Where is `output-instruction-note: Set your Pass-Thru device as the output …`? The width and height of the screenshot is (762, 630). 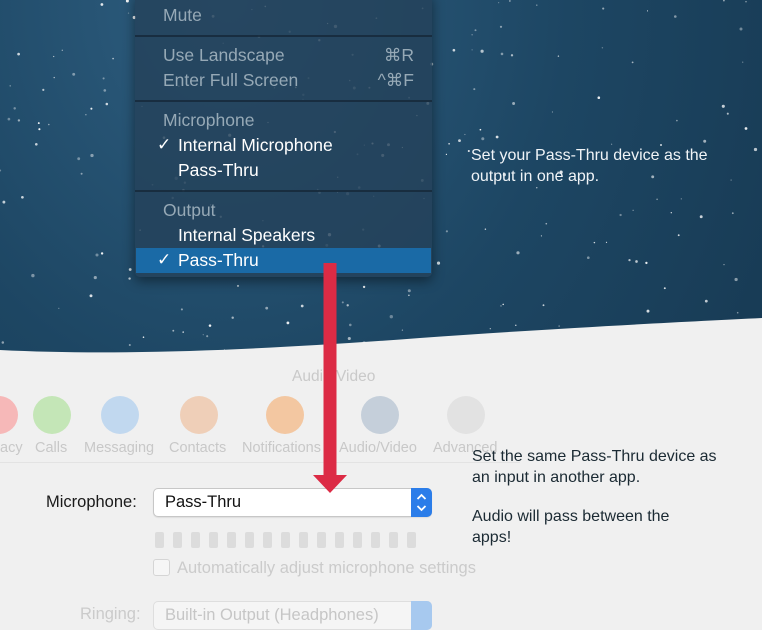
output-instruction-note: Set your Pass-Thru device as the output … is located at coordinates (589, 166).